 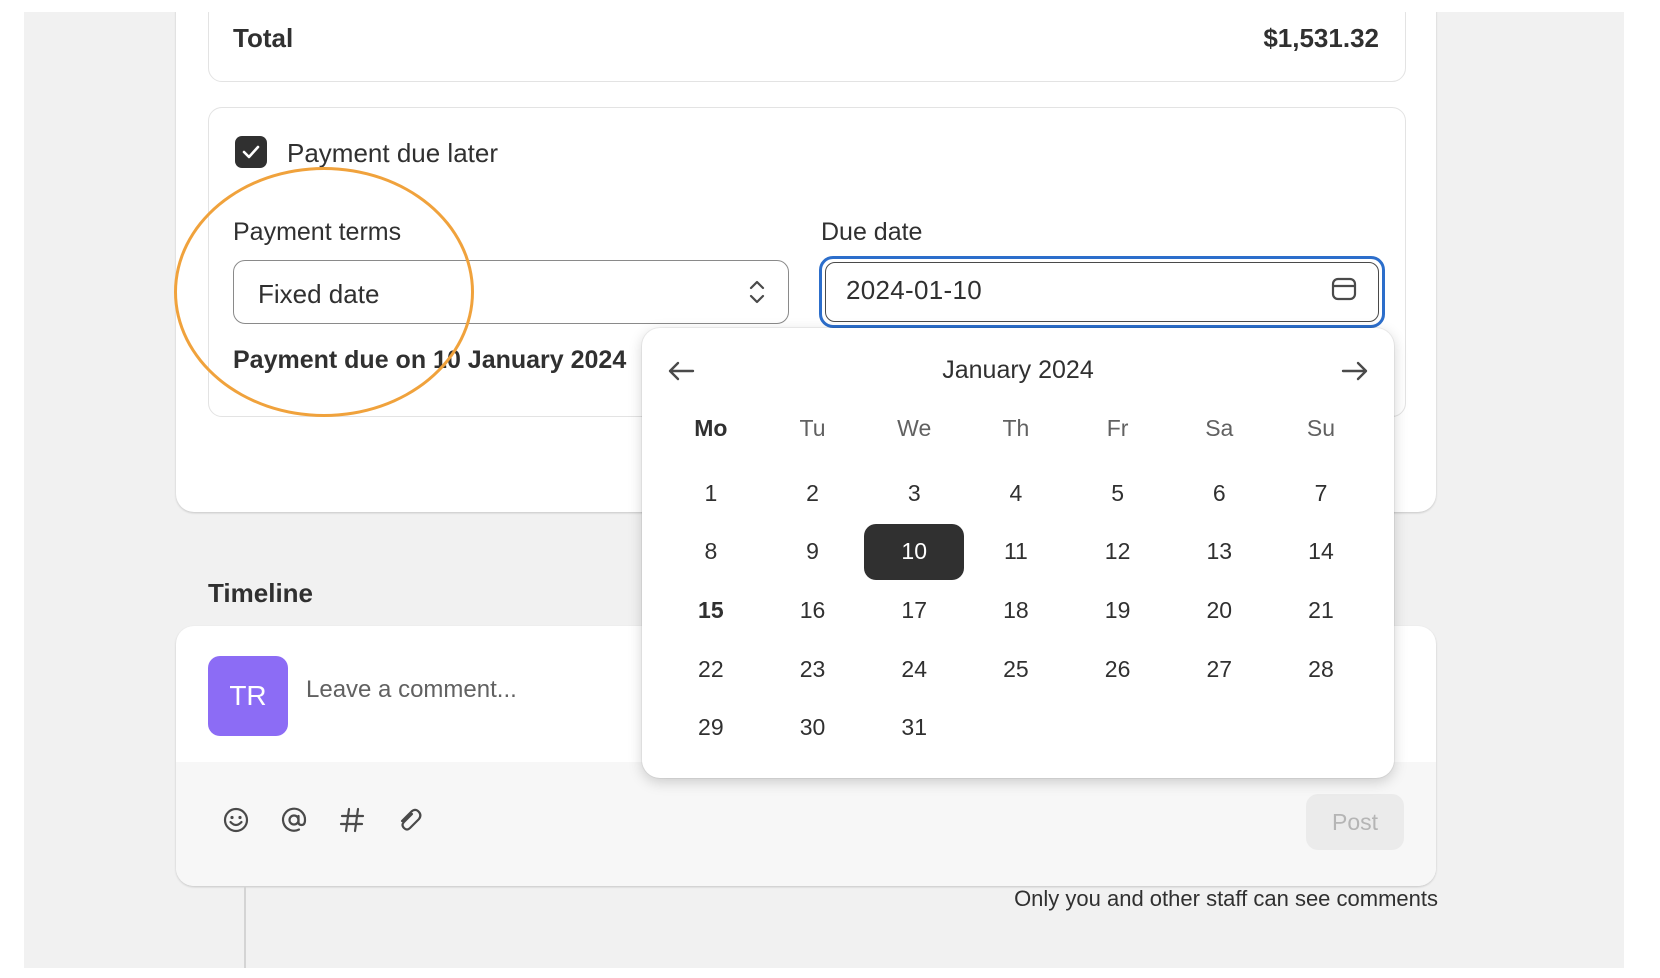 I want to click on calendar-day-label: 23, so click(x=812, y=668).